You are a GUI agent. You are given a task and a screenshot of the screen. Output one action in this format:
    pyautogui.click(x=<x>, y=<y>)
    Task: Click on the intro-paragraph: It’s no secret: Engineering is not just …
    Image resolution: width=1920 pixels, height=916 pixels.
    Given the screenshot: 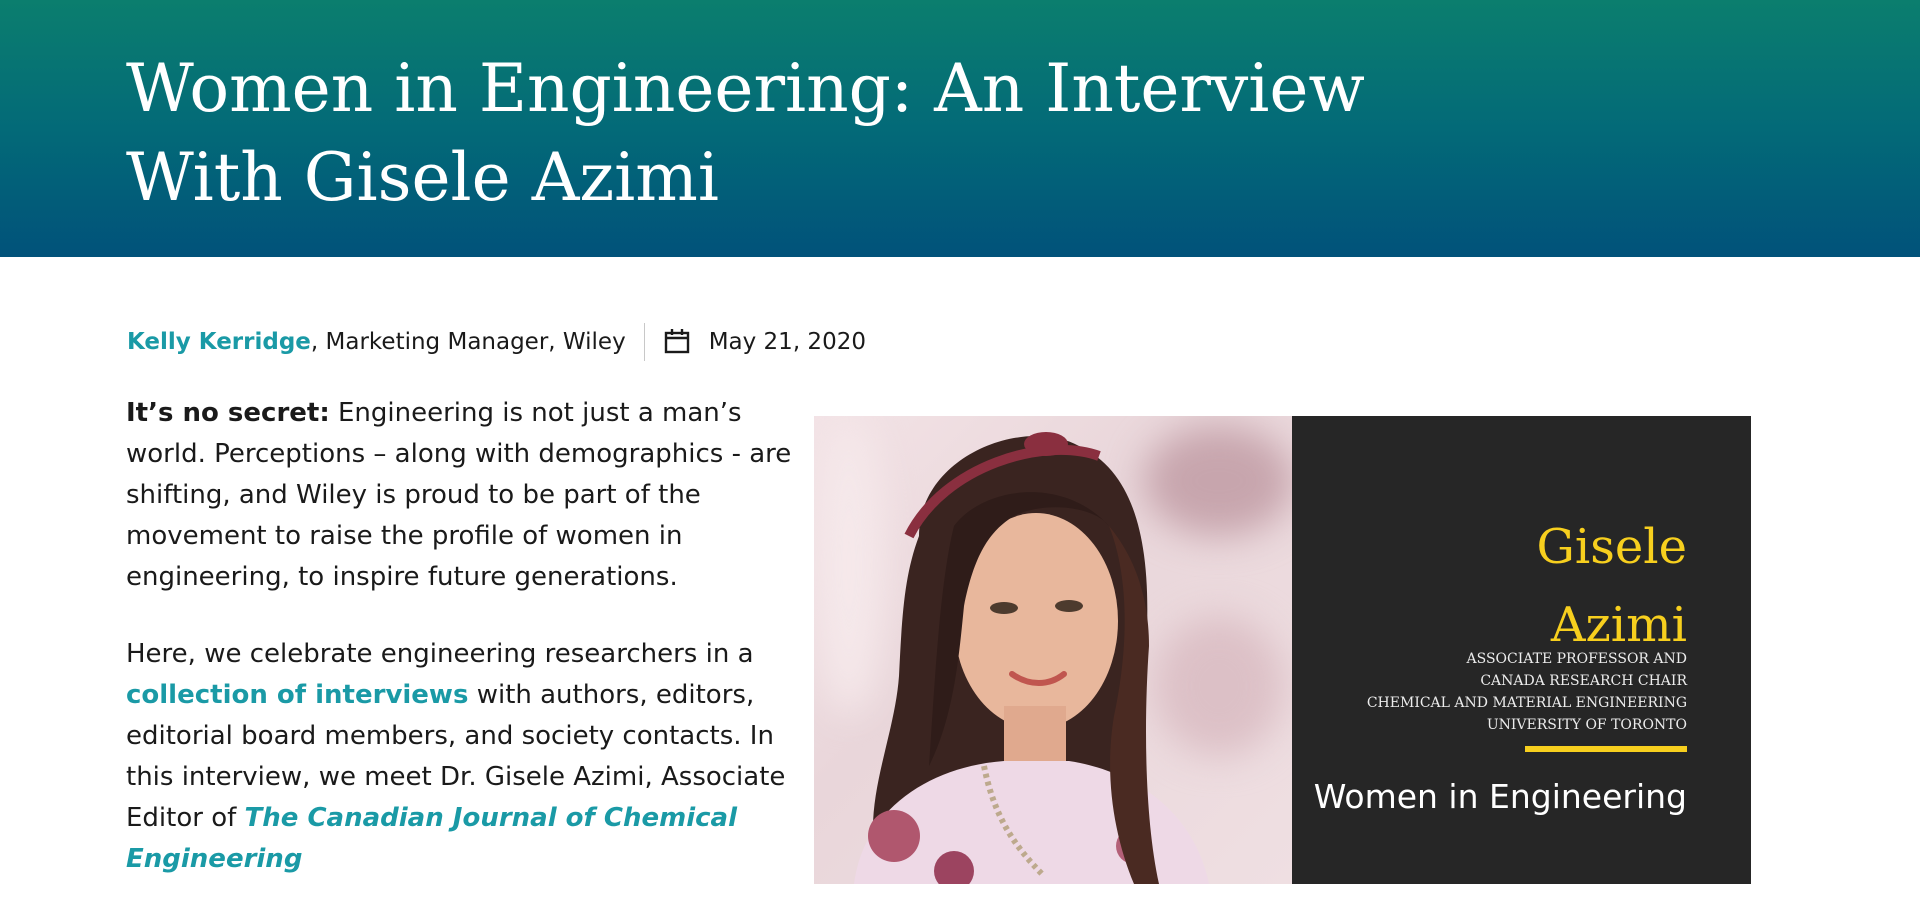 What is the action you would take?
    pyautogui.click(x=461, y=495)
    